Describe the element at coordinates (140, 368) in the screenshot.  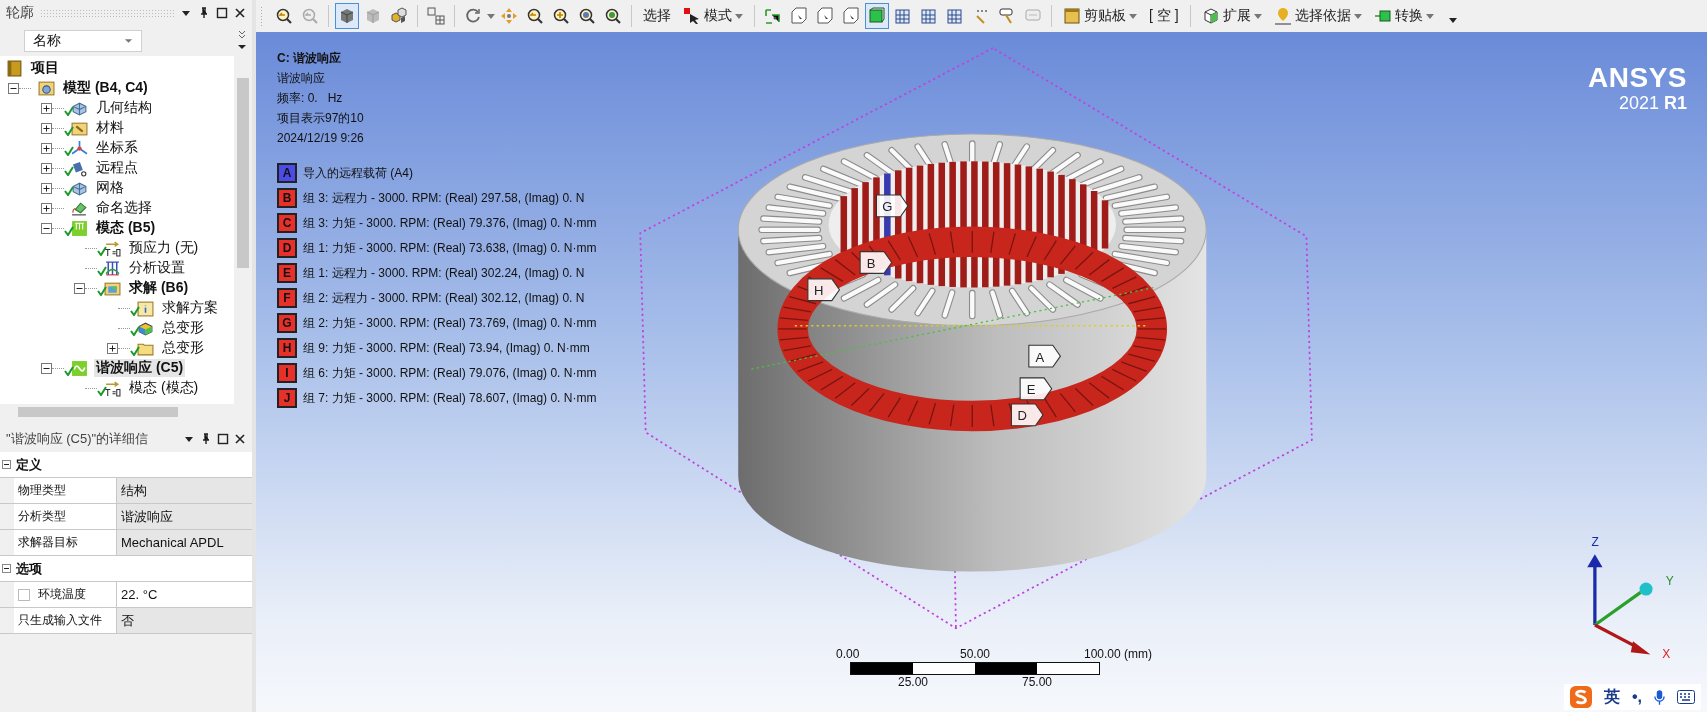
I see `tree-item: 谐波响应 (C5)` at that location.